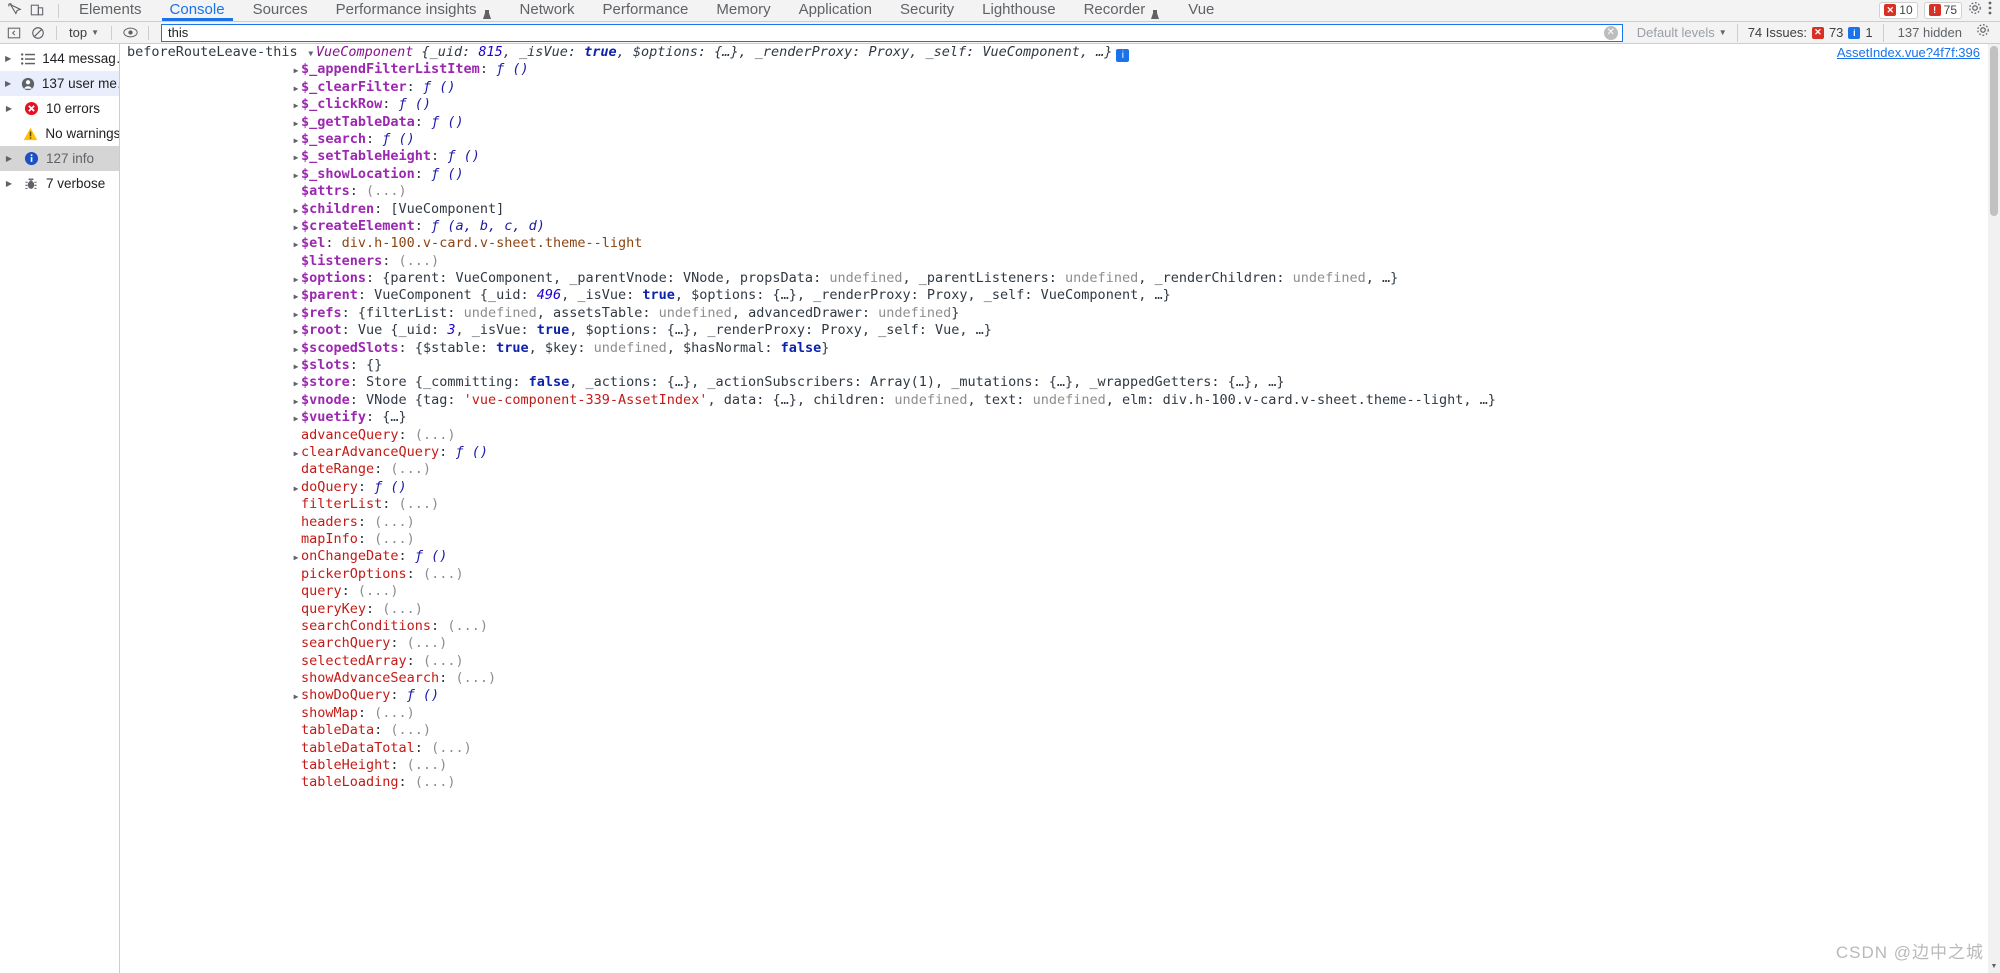 The image size is (2000, 973). What do you see at coordinates (1054, 139) in the screenshot?
I see `object-property-row: ▶ $_search: ƒ ()` at bounding box center [1054, 139].